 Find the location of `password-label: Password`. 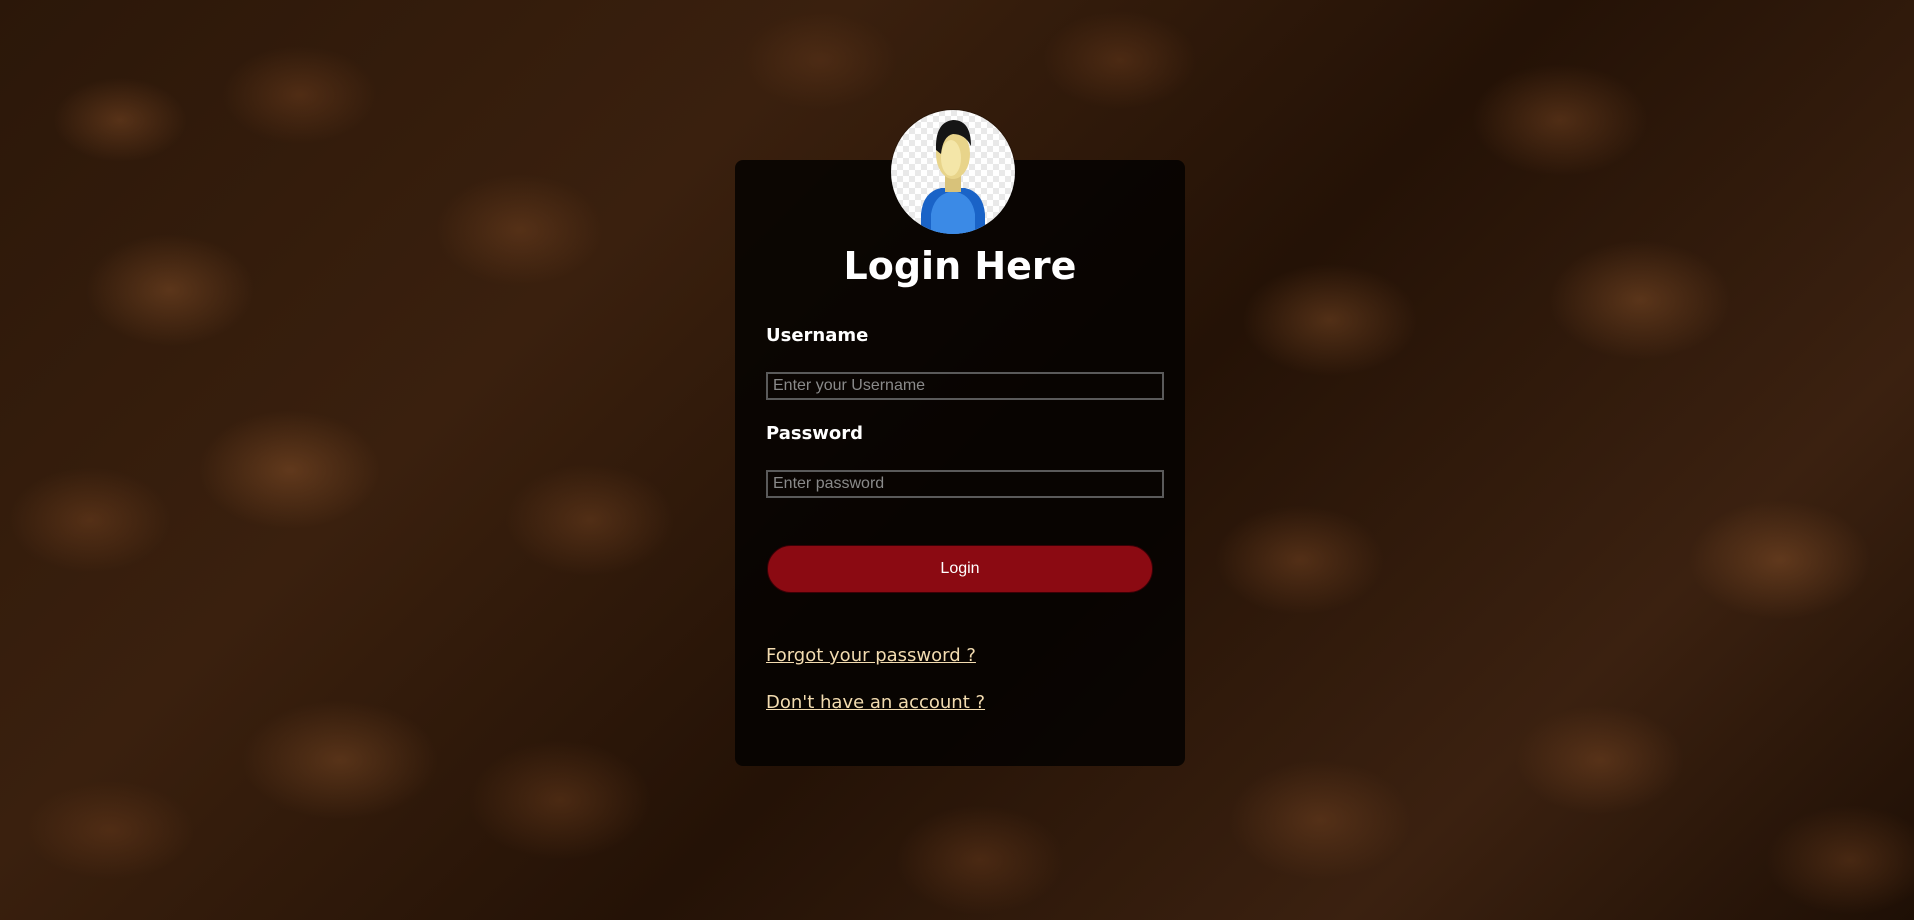

password-label: Password is located at coordinates (815, 433).